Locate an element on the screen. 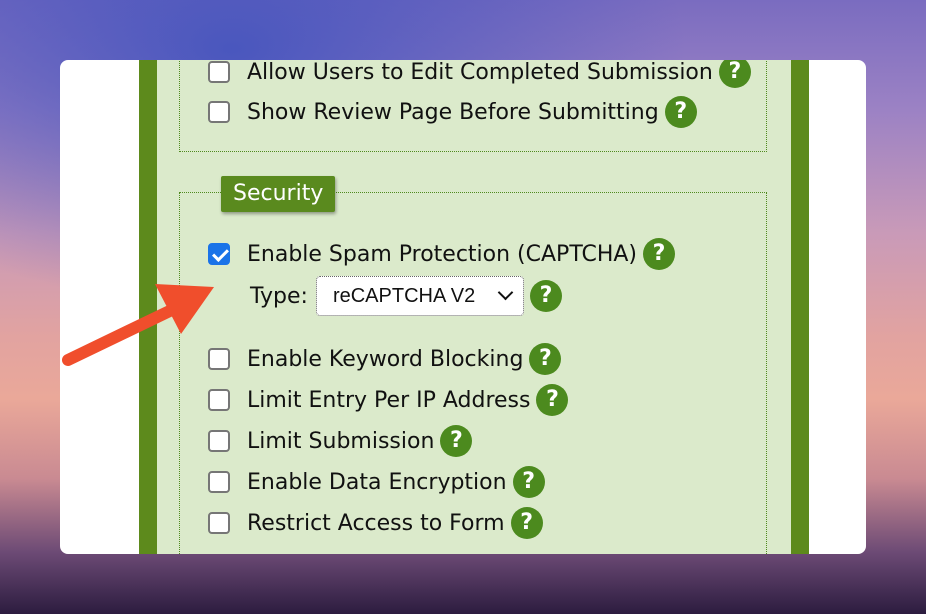 This screenshot has width=926, height=614. enable-keyword-blocking-checkbox is located at coordinates (219, 359).